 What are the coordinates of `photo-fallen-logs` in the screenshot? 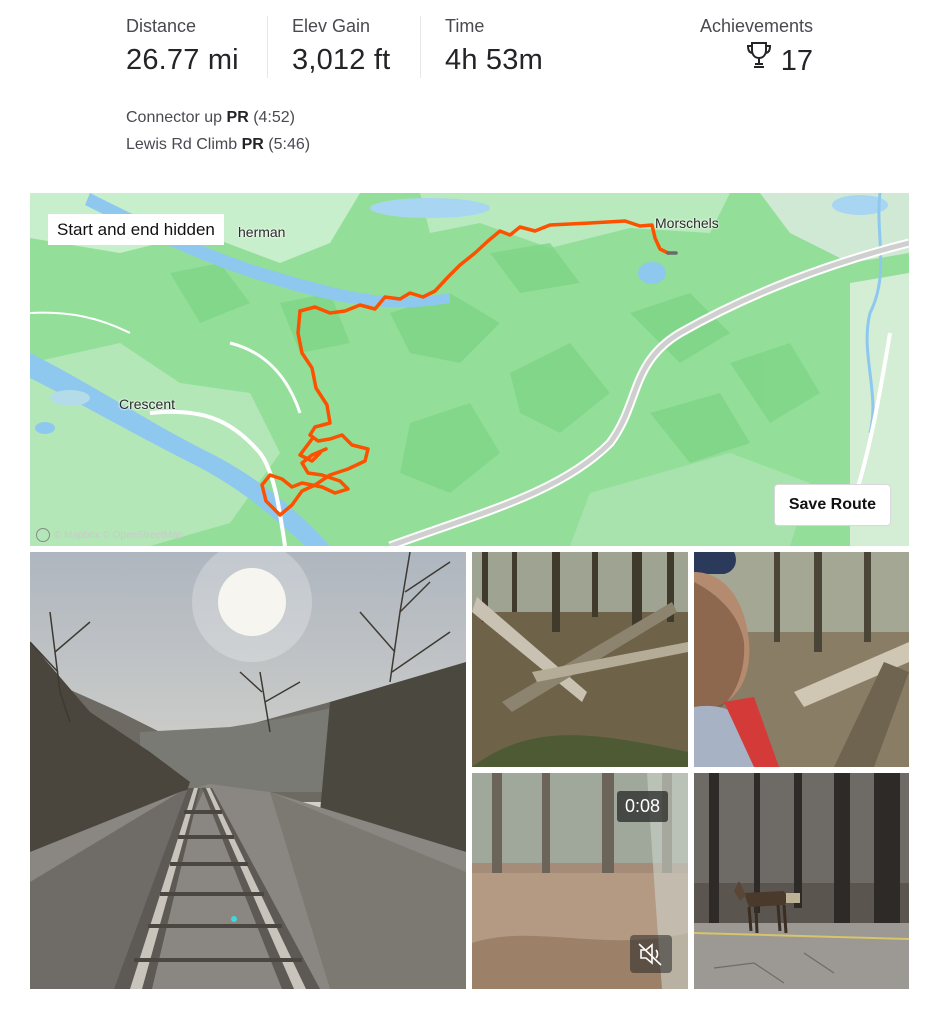 It's located at (580, 659).